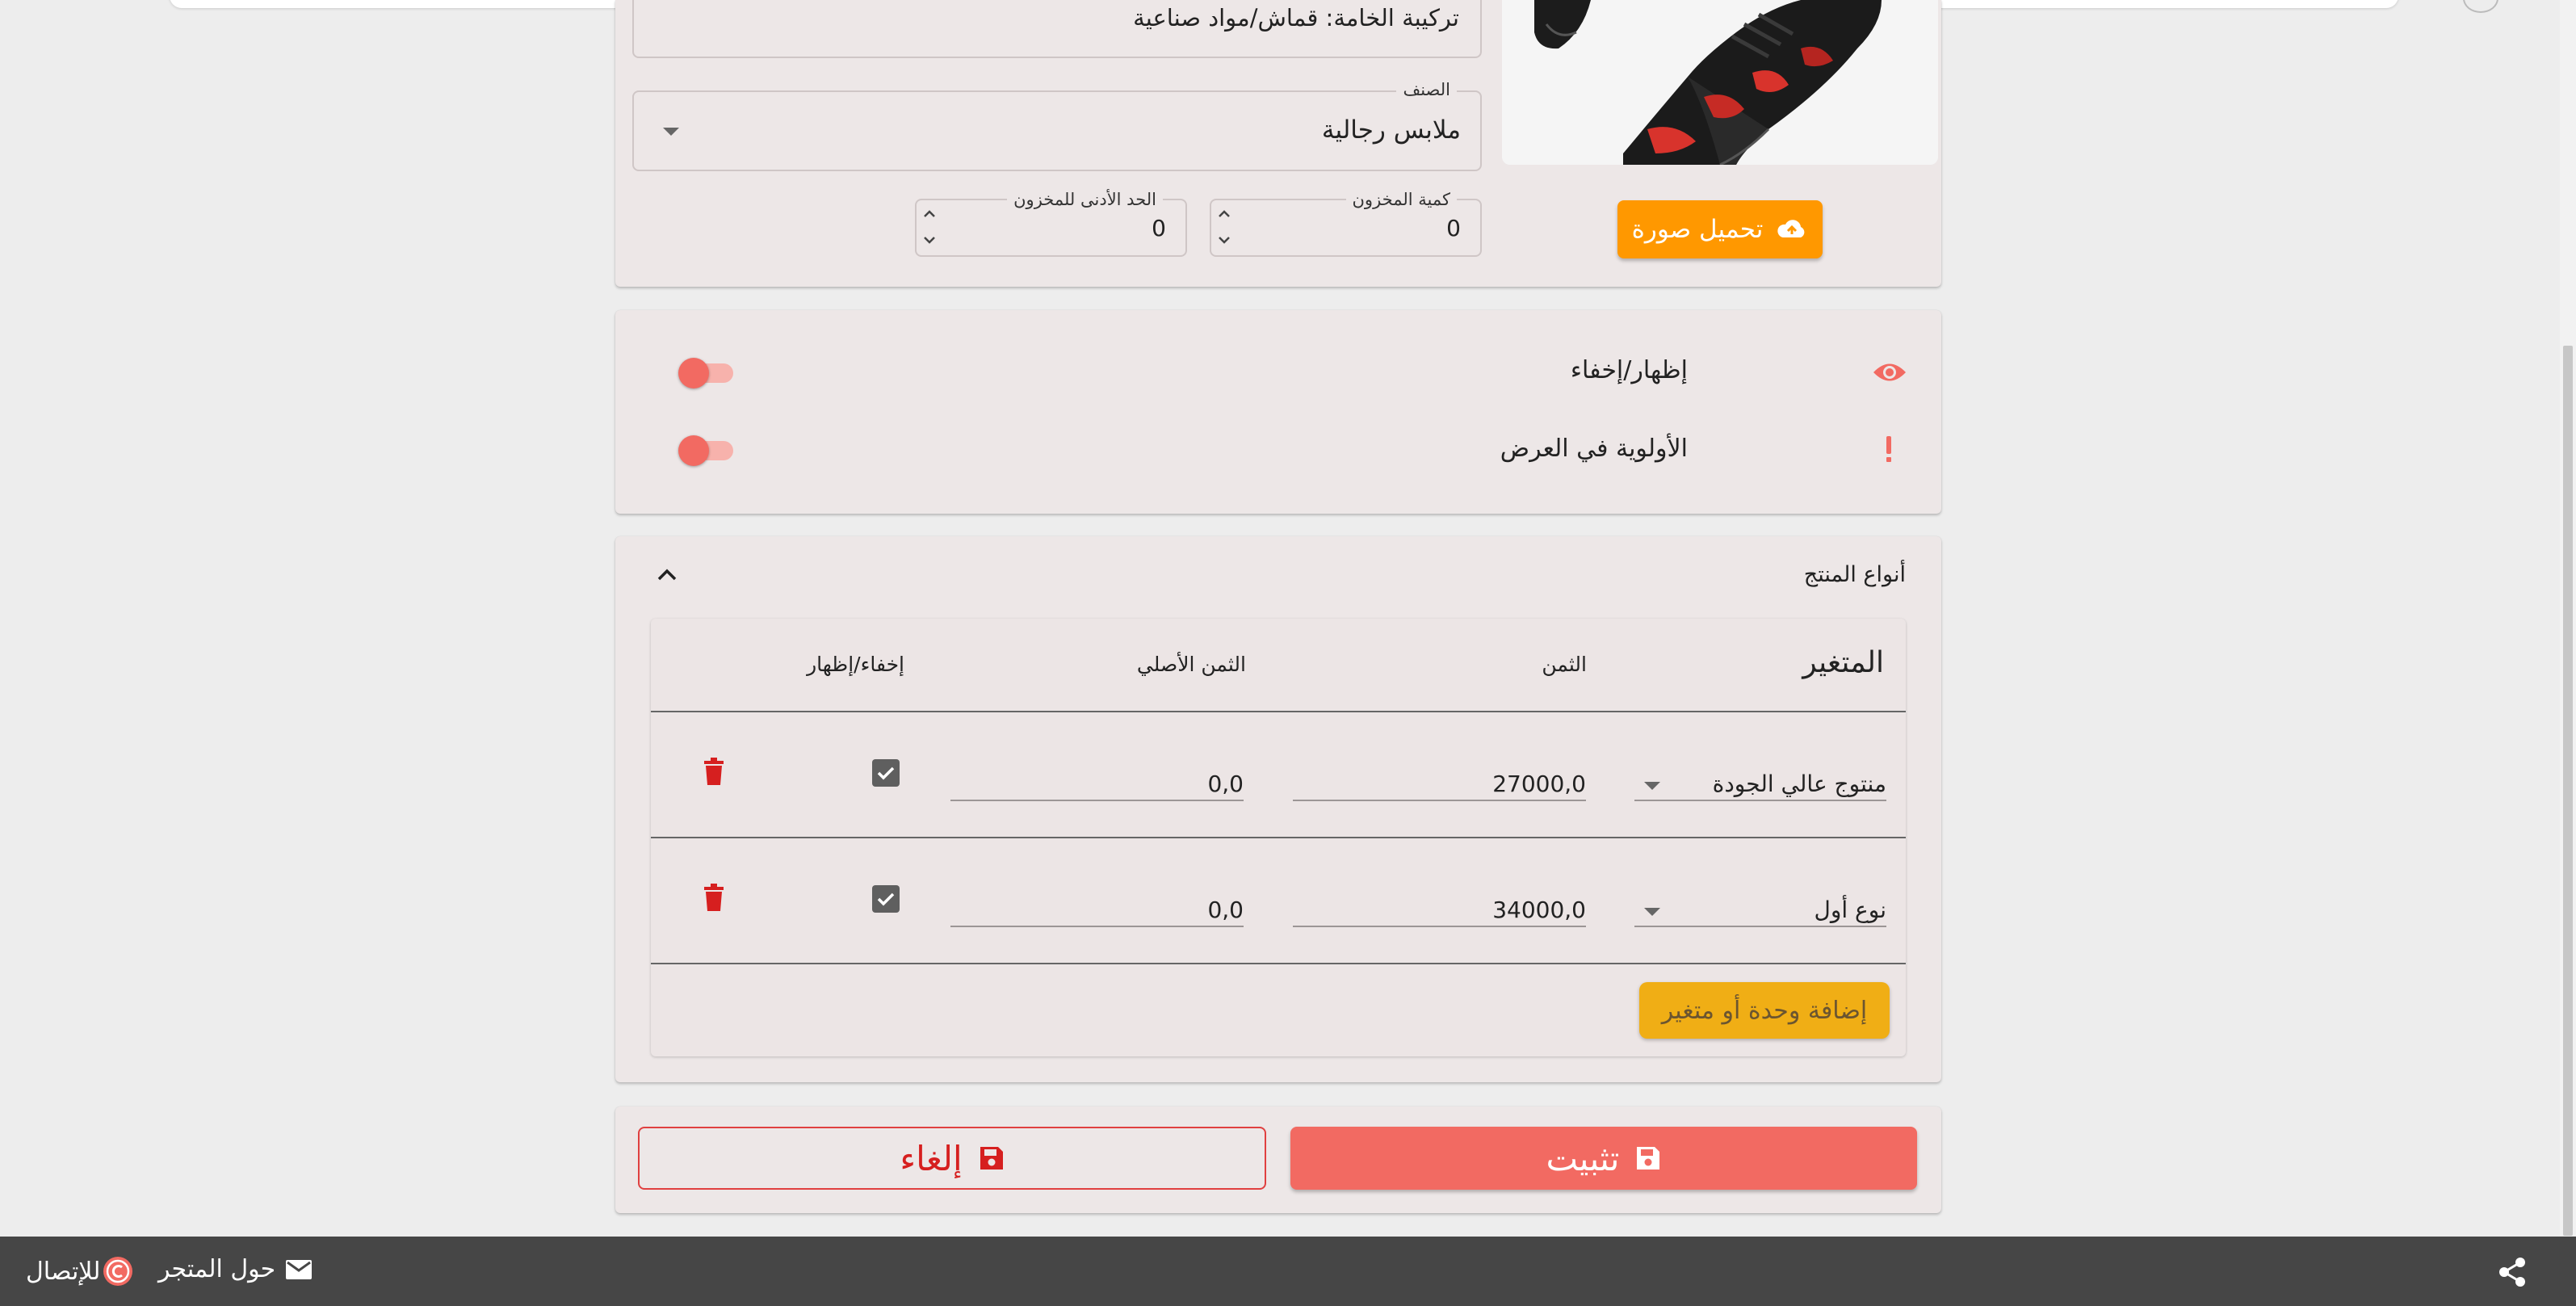  Describe the element at coordinates (1439, 785) in the screenshot. I see `price-input: 27000,0` at that location.